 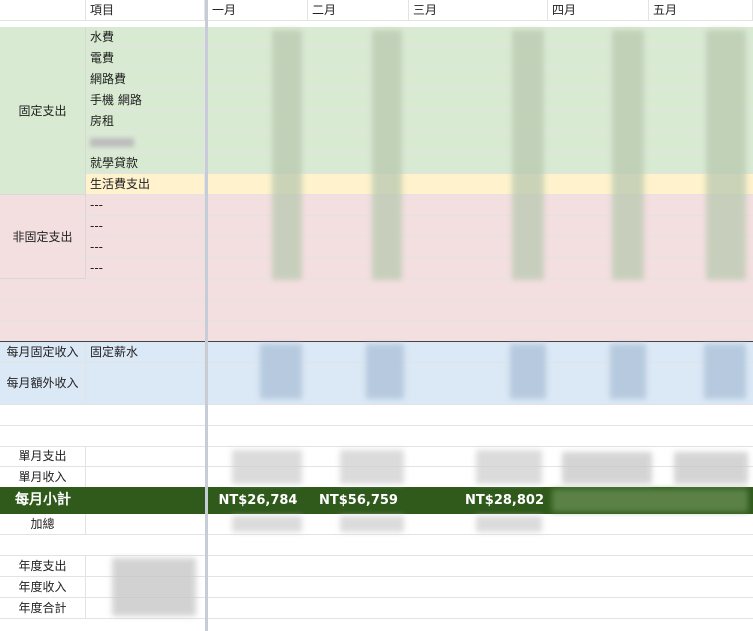 I want to click on cumulative-label: 加總, so click(x=43, y=524).